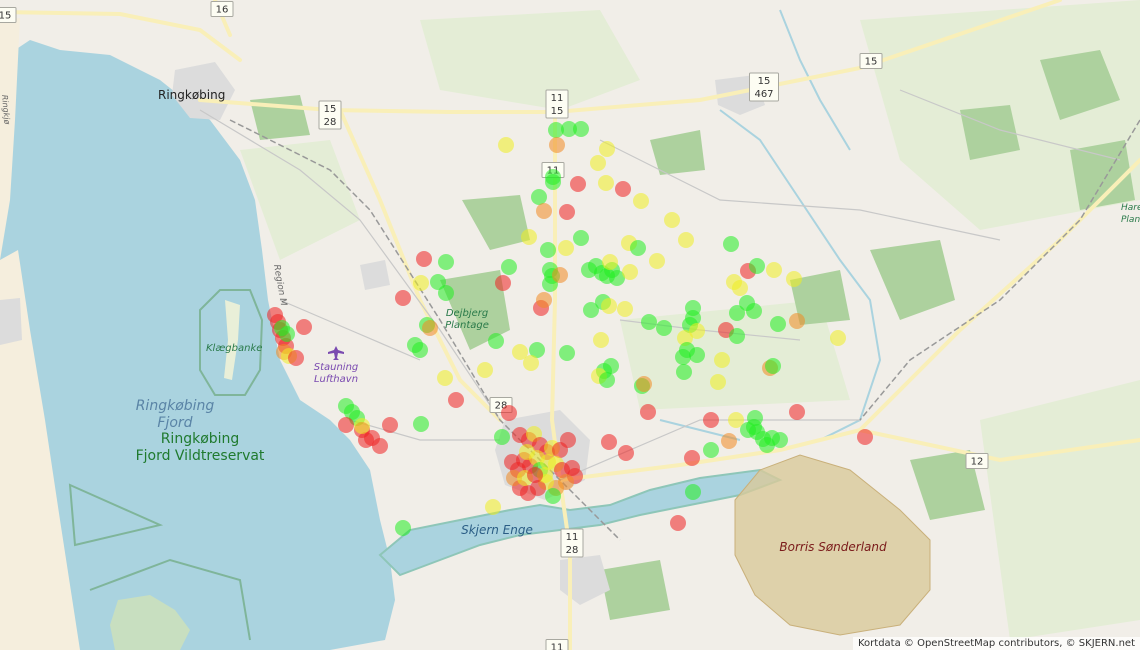 The width and height of the screenshot is (1140, 650). I want to click on road-shield-number: 15, so click(330, 109).